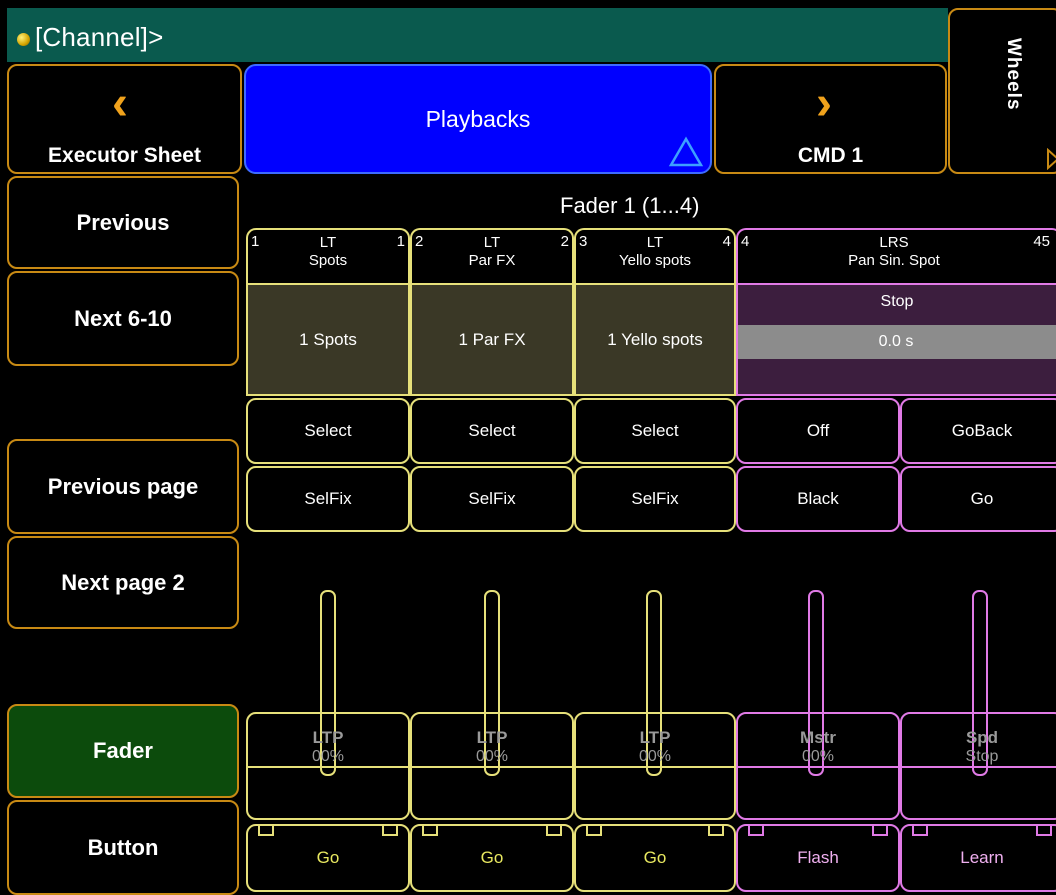 Image resolution: width=1056 pixels, height=895 pixels. I want to click on chevron-right-icon: ›, so click(824, 103).